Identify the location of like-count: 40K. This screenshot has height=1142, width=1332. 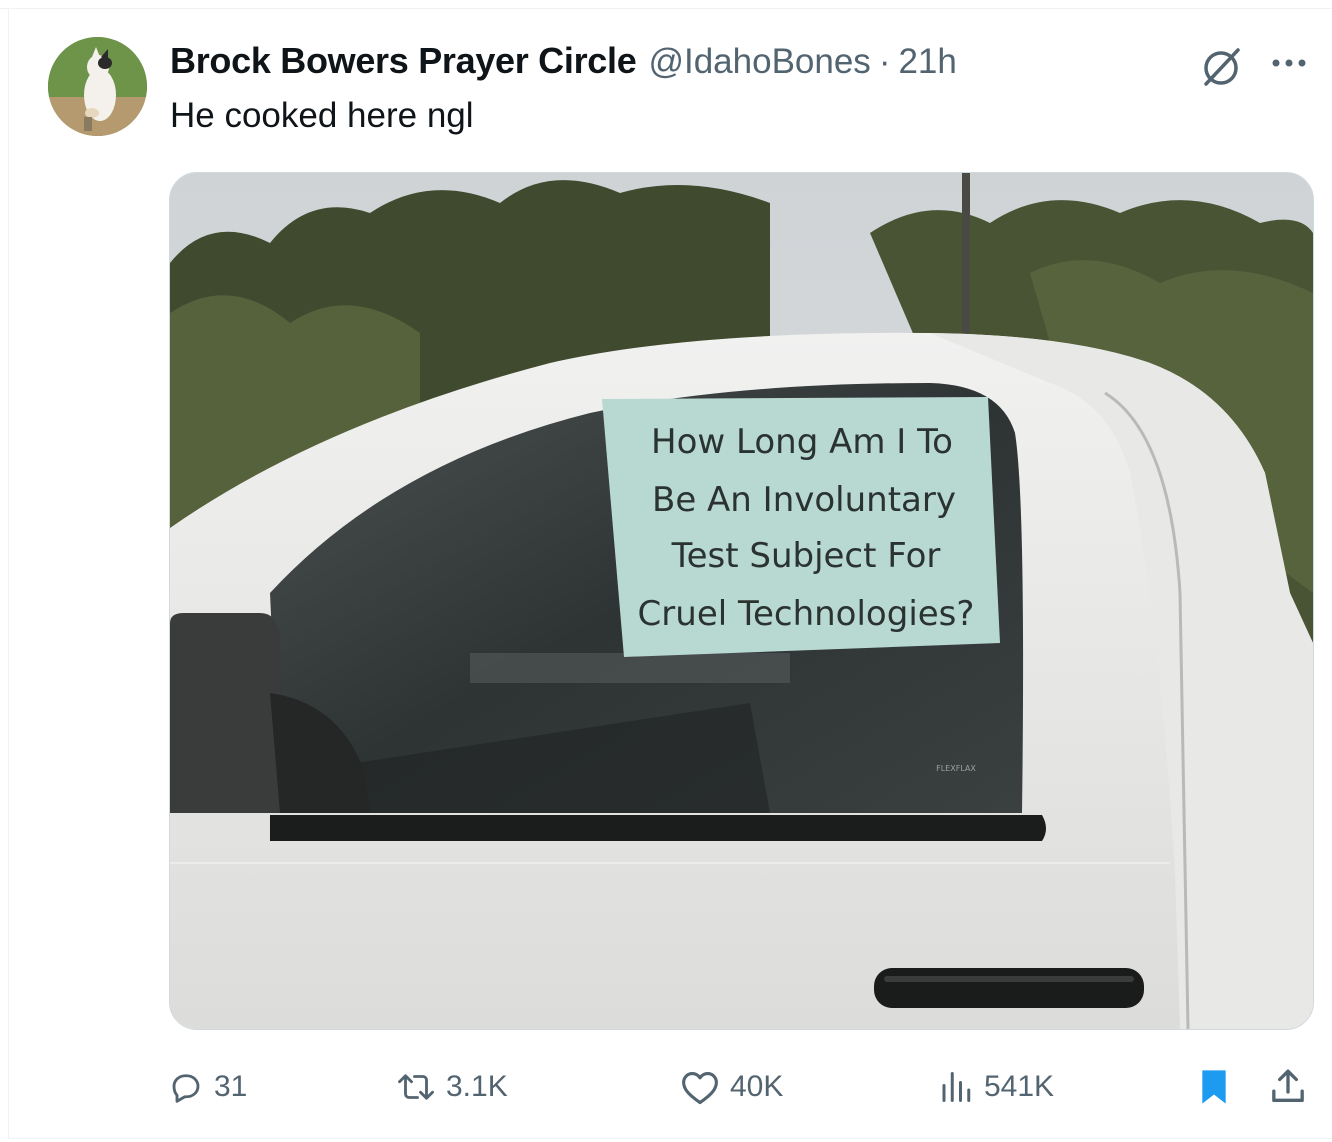
(757, 1086).